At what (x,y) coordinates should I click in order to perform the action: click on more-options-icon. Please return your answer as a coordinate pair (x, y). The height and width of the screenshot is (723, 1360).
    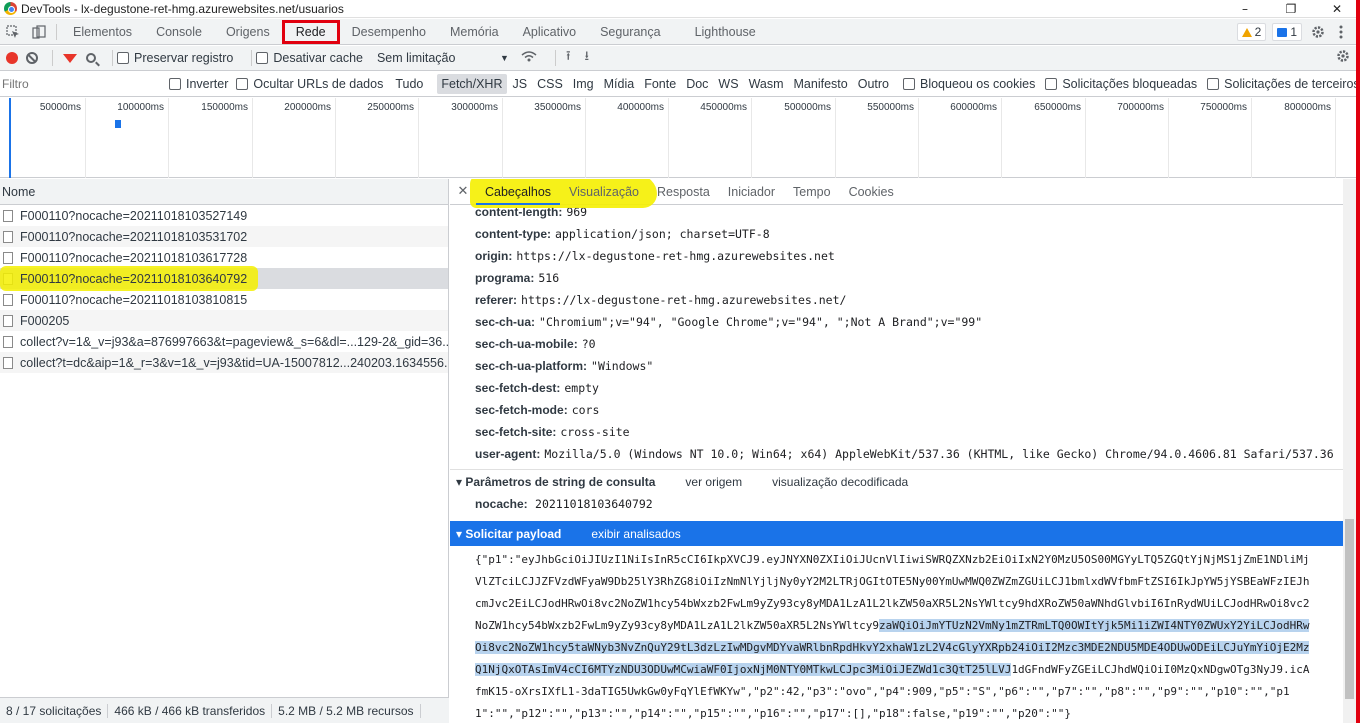
    Looking at the image, I should click on (1341, 32).